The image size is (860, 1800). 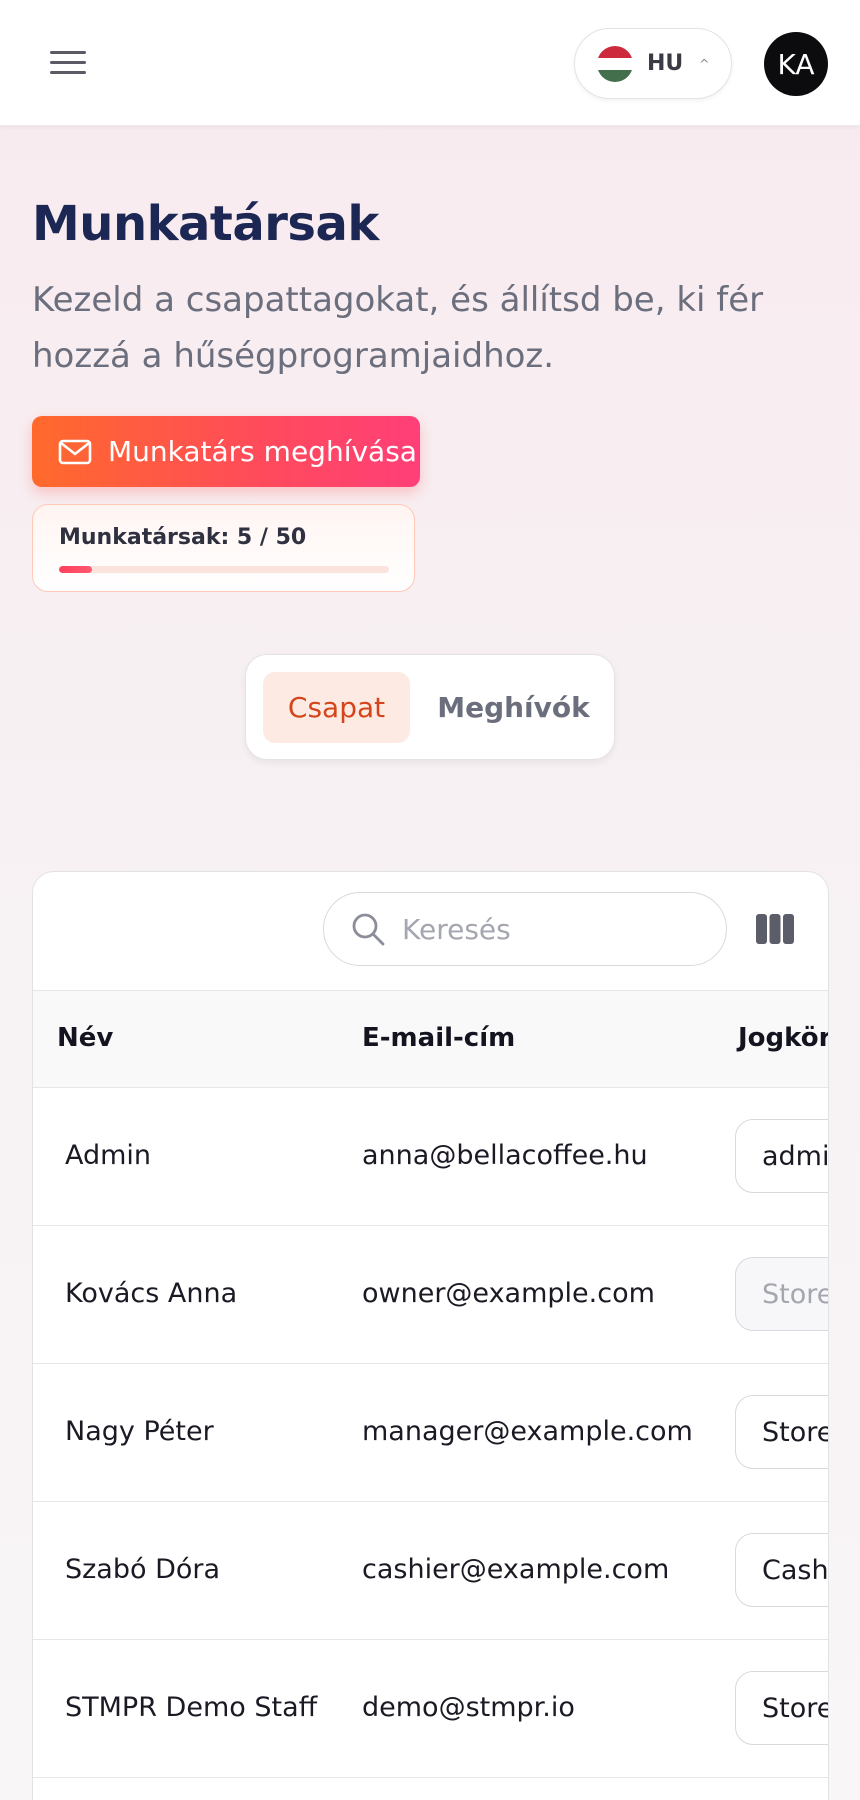 I want to click on column-header-role: Jogkör, so click(x=783, y=1038).